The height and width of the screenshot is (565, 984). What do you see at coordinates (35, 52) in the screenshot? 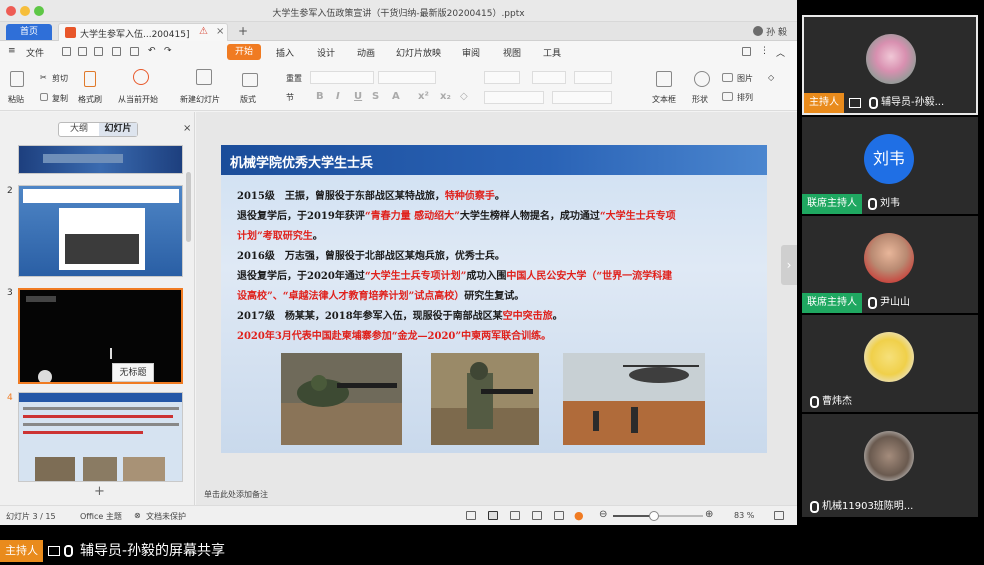
I see `menu-file: 文件` at bounding box center [35, 52].